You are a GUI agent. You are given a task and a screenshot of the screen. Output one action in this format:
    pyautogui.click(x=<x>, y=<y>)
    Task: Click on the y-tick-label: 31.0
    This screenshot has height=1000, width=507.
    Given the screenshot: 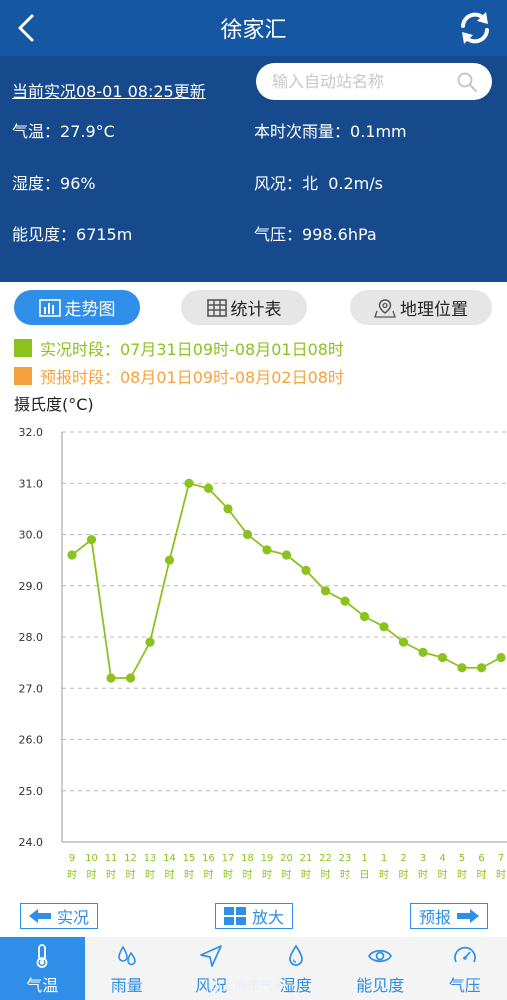 What is the action you would take?
    pyautogui.click(x=31, y=483)
    